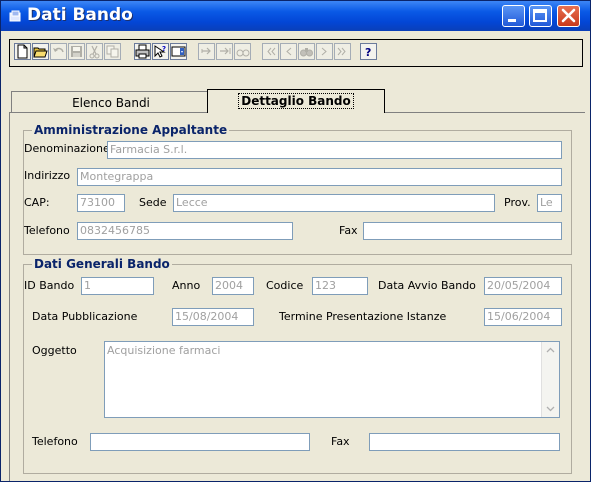 Image resolution: width=591 pixels, height=482 pixels. What do you see at coordinates (340, 441) in the screenshot?
I see `fax-generali-label: Fax` at bounding box center [340, 441].